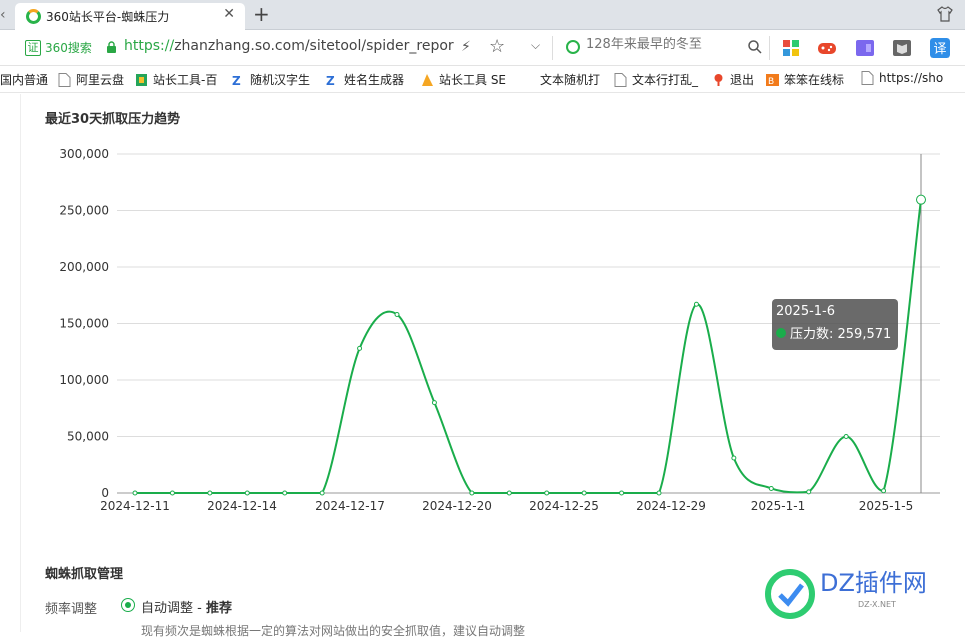 The image size is (965, 639). I want to click on tab-bar: ‹ 360站长平台-蜘蛛压力 ✕ +, so click(482, 15).